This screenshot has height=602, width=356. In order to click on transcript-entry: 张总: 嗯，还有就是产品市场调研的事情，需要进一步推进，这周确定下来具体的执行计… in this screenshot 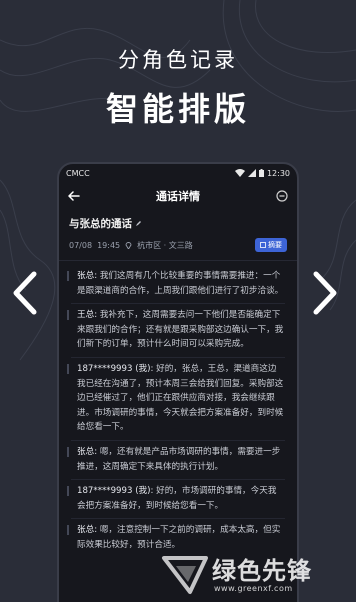, I will do `click(178, 460)`.